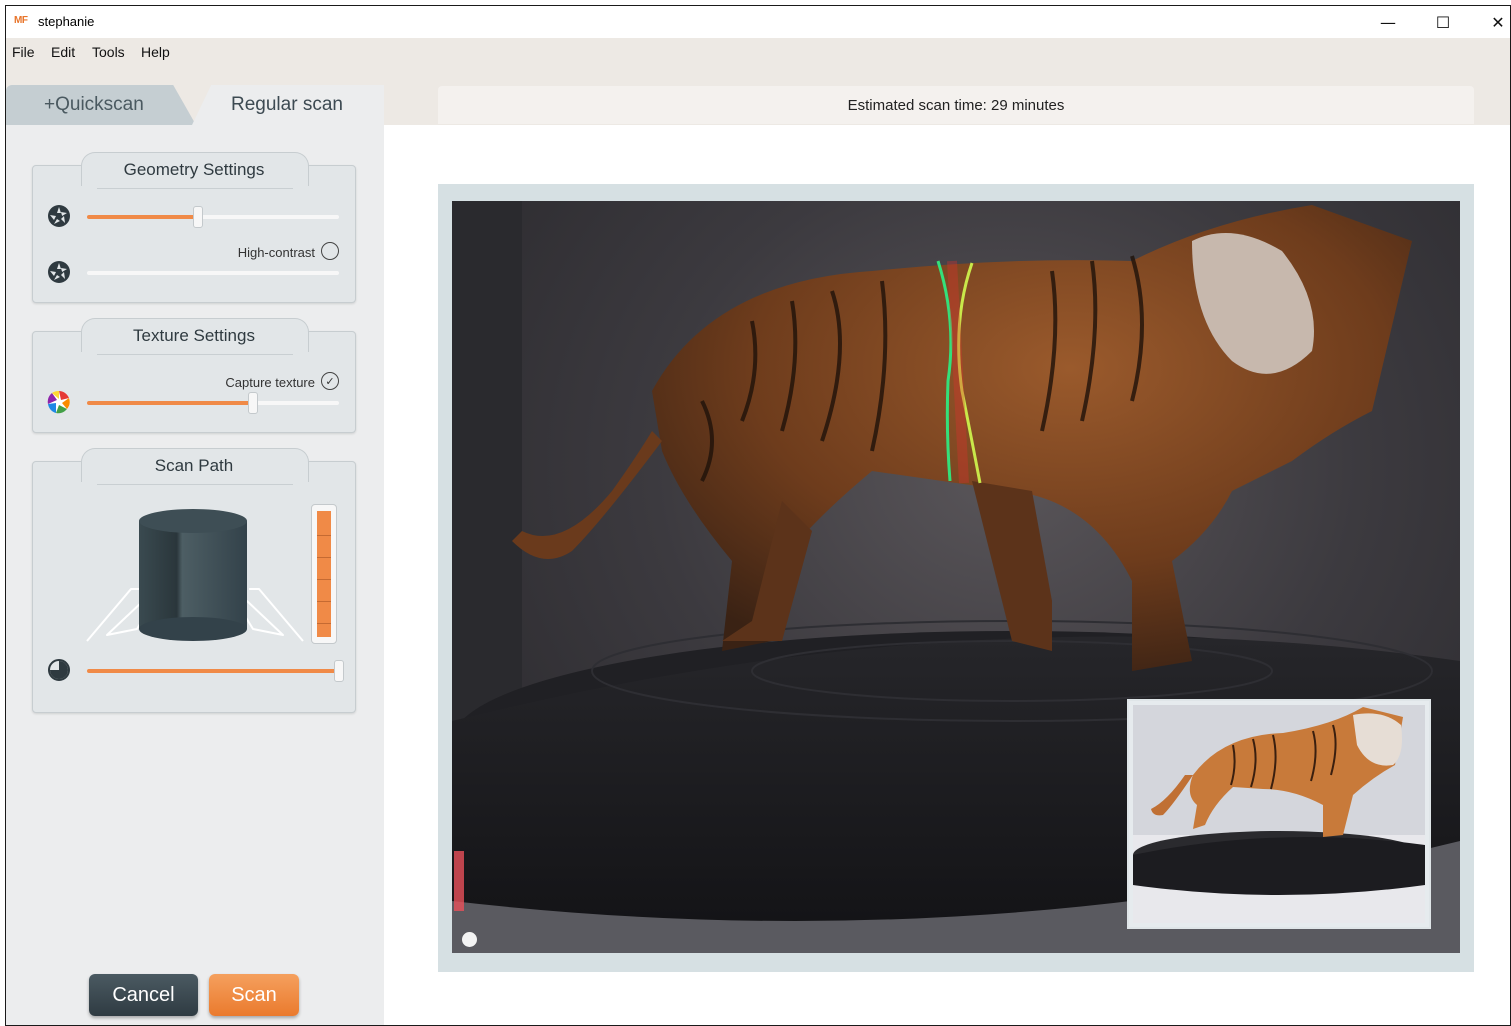  Describe the element at coordinates (155, 52) in the screenshot. I see `menu-help: Help` at that location.